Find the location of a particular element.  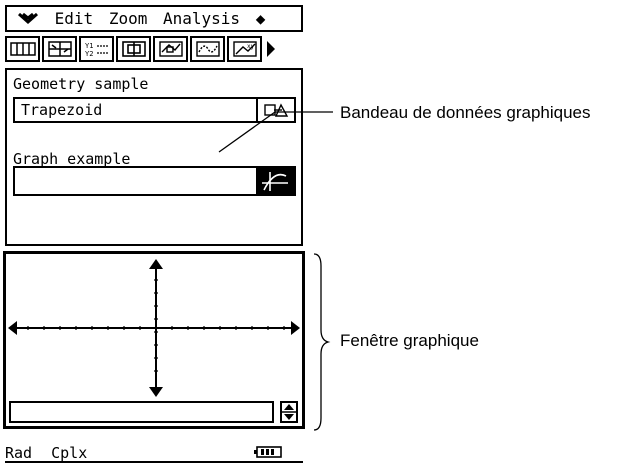

svg-text: Y2 is located at coordinates (89, 54).